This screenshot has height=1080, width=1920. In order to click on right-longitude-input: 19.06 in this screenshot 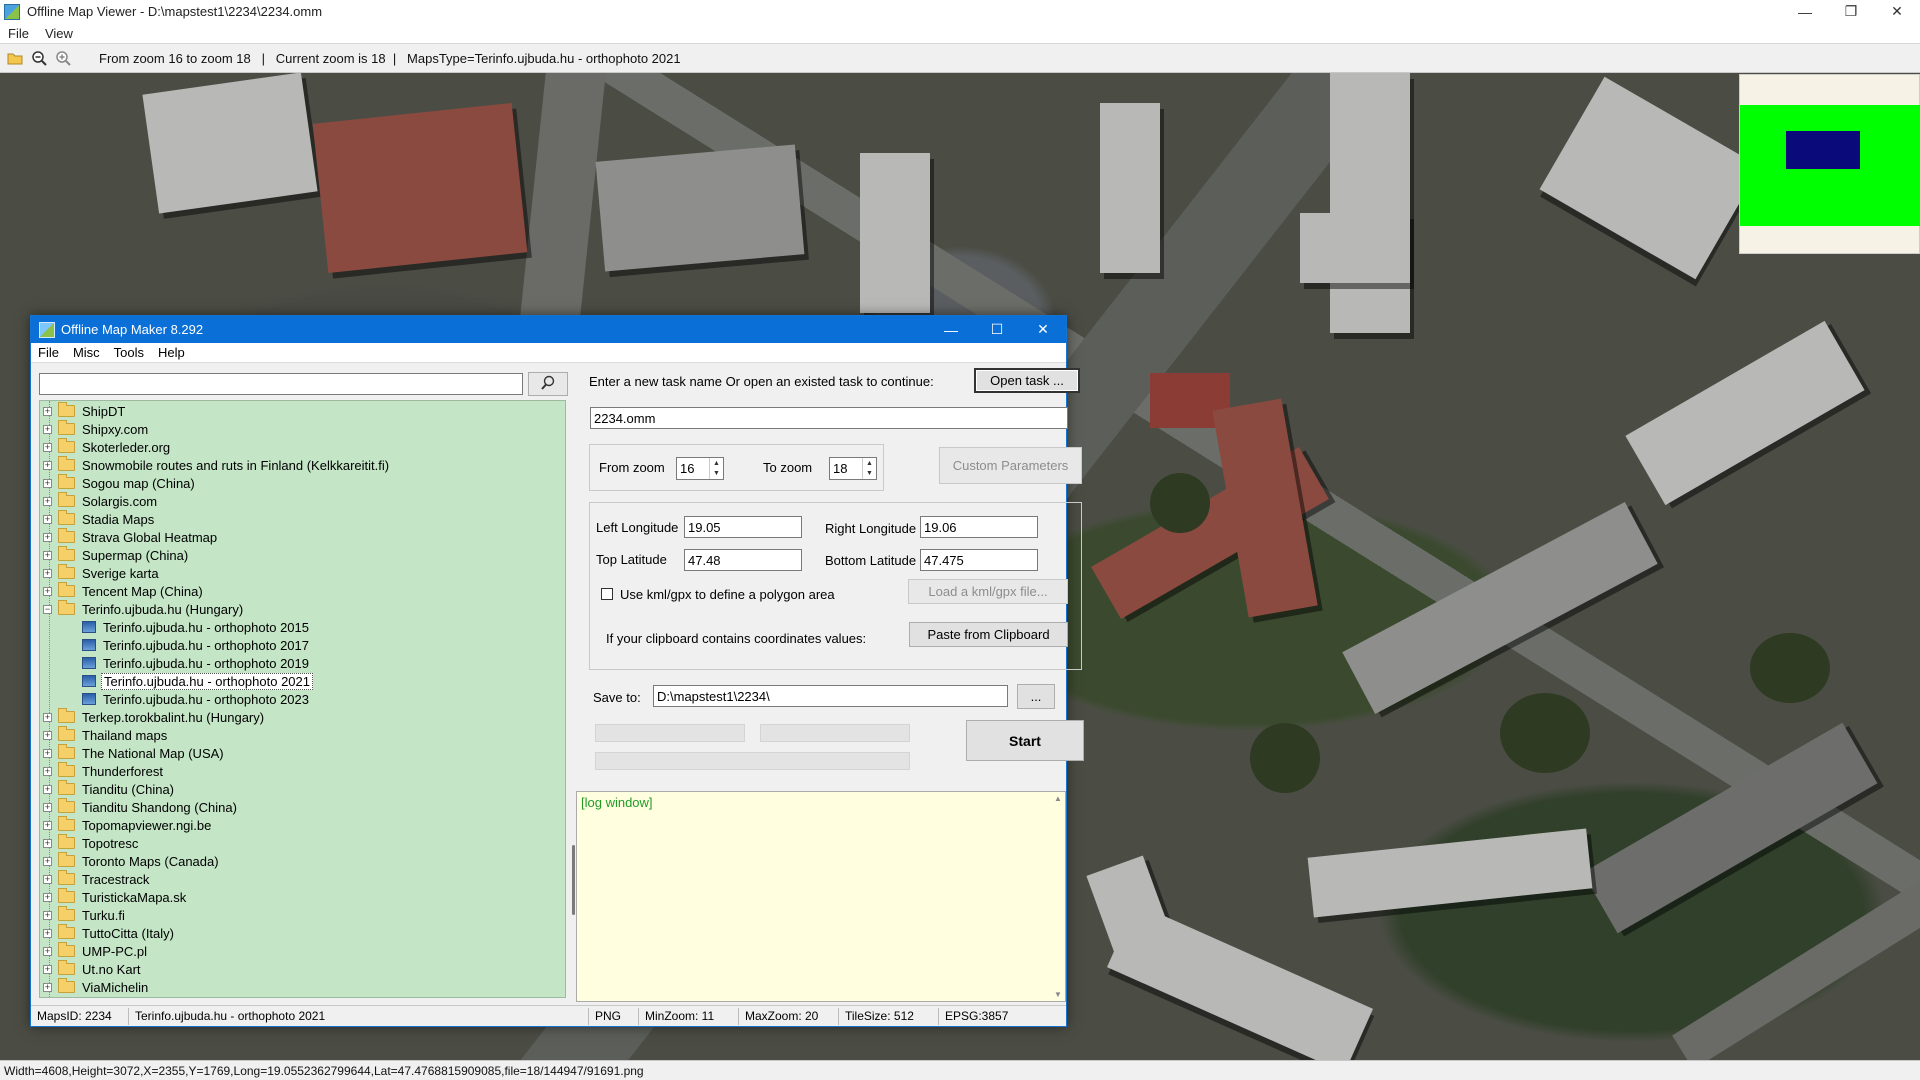, I will do `click(979, 527)`.